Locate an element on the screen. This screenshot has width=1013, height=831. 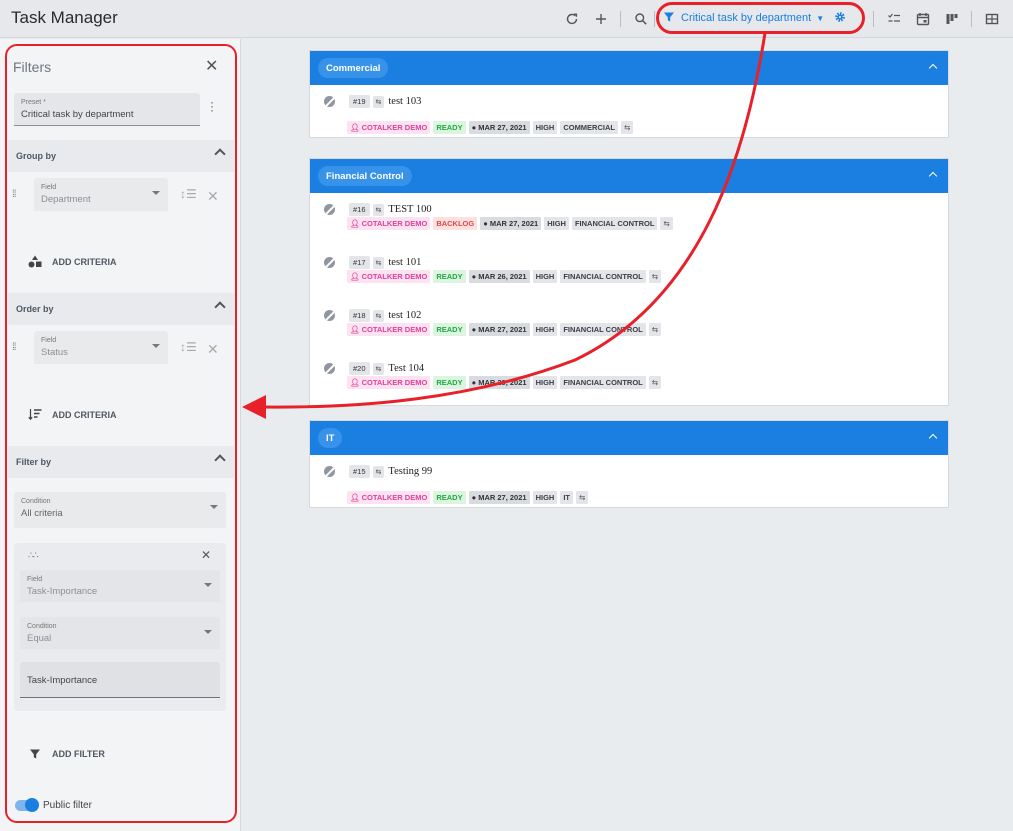
kanban-icon is located at coordinates (952, 19).